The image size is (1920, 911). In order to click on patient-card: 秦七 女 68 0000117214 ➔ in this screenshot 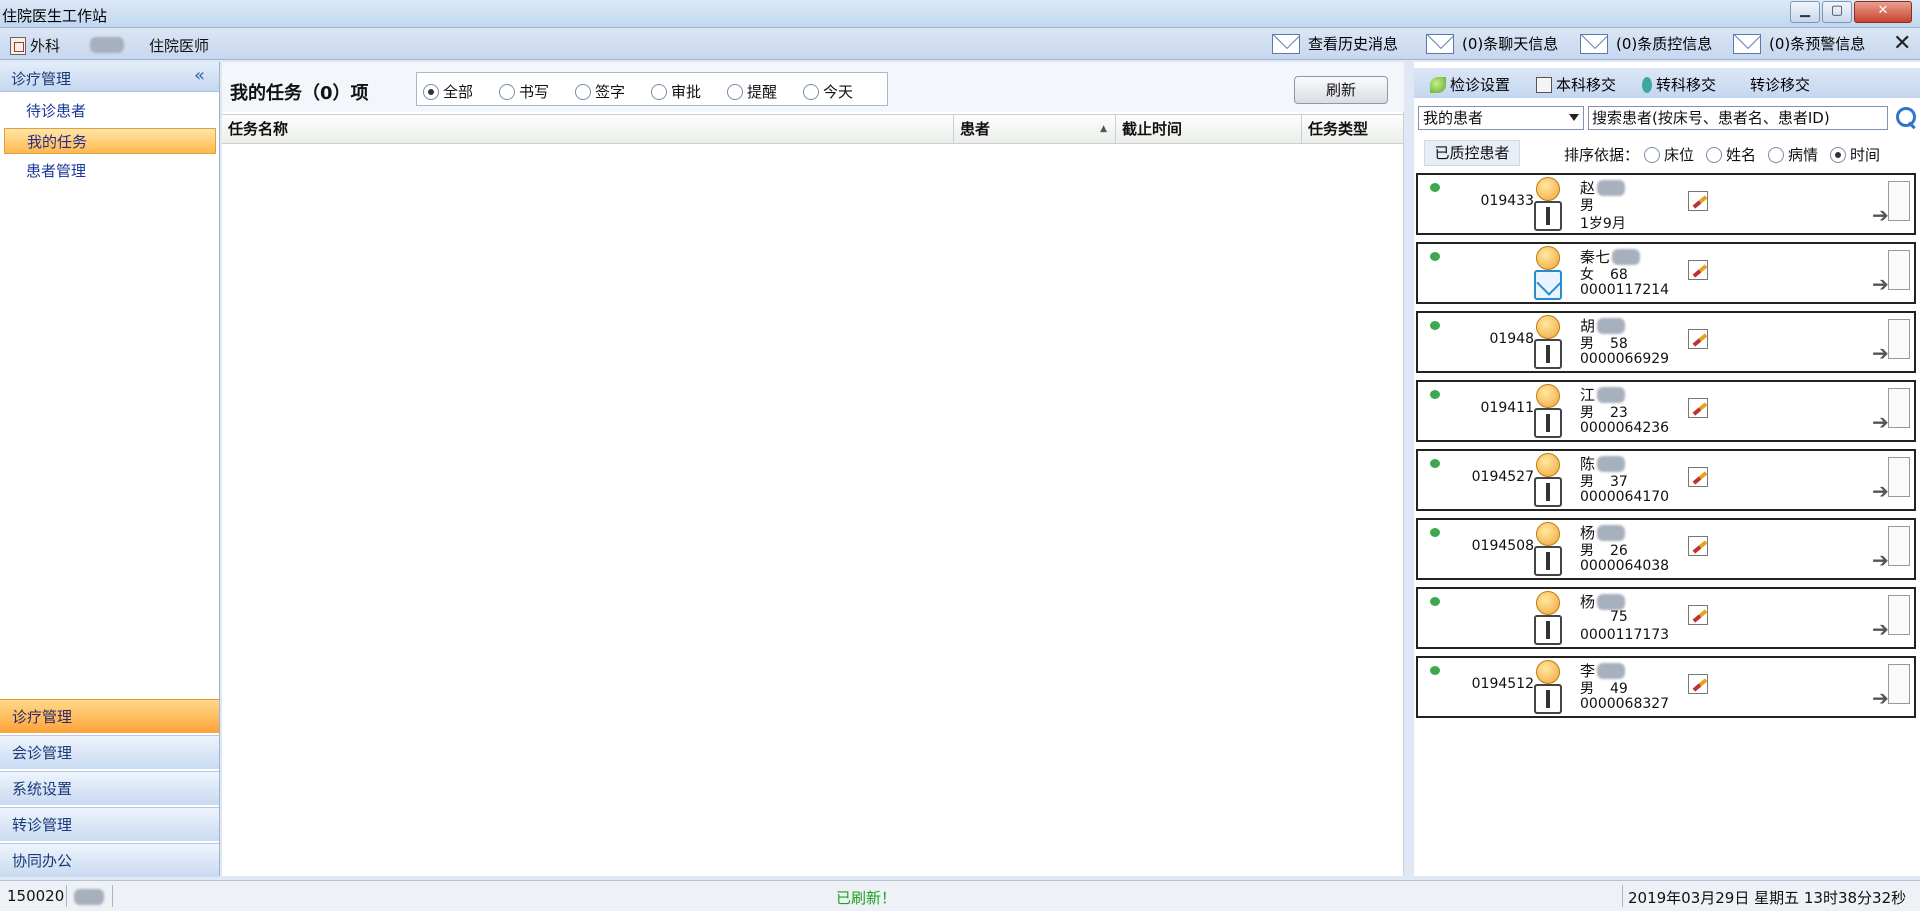, I will do `click(1666, 273)`.